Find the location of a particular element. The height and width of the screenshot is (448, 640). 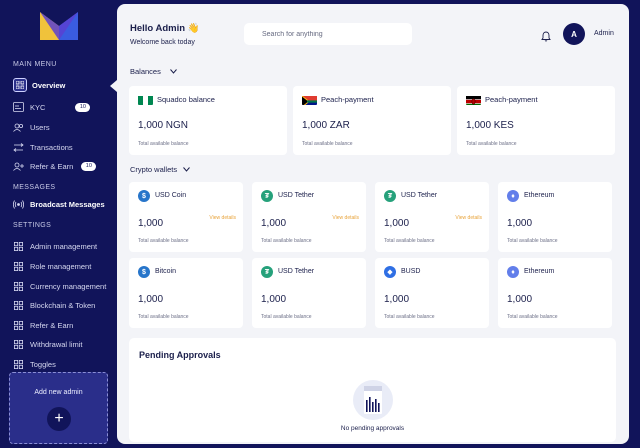

plus-icon: + is located at coordinates (59, 419).